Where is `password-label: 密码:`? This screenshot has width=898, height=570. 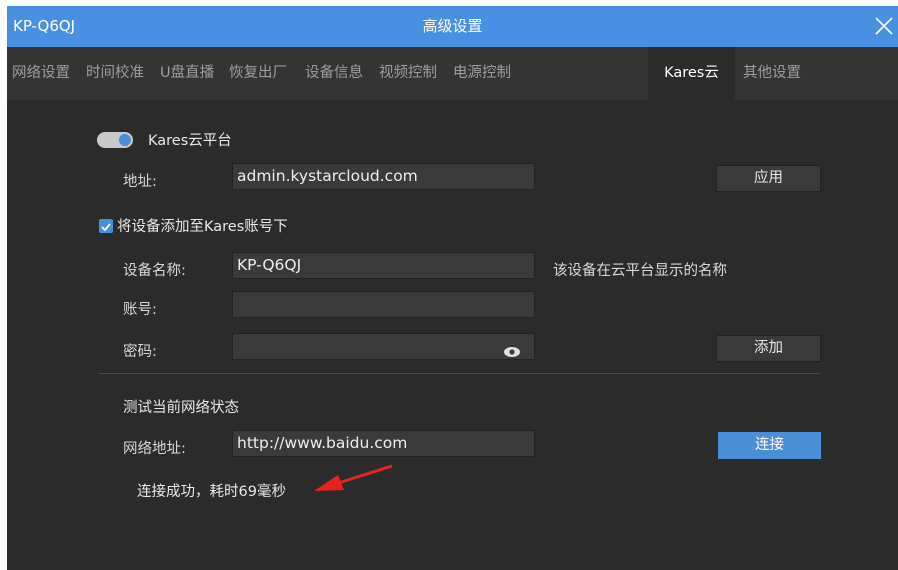
password-label: 密码: is located at coordinates (140, 352).